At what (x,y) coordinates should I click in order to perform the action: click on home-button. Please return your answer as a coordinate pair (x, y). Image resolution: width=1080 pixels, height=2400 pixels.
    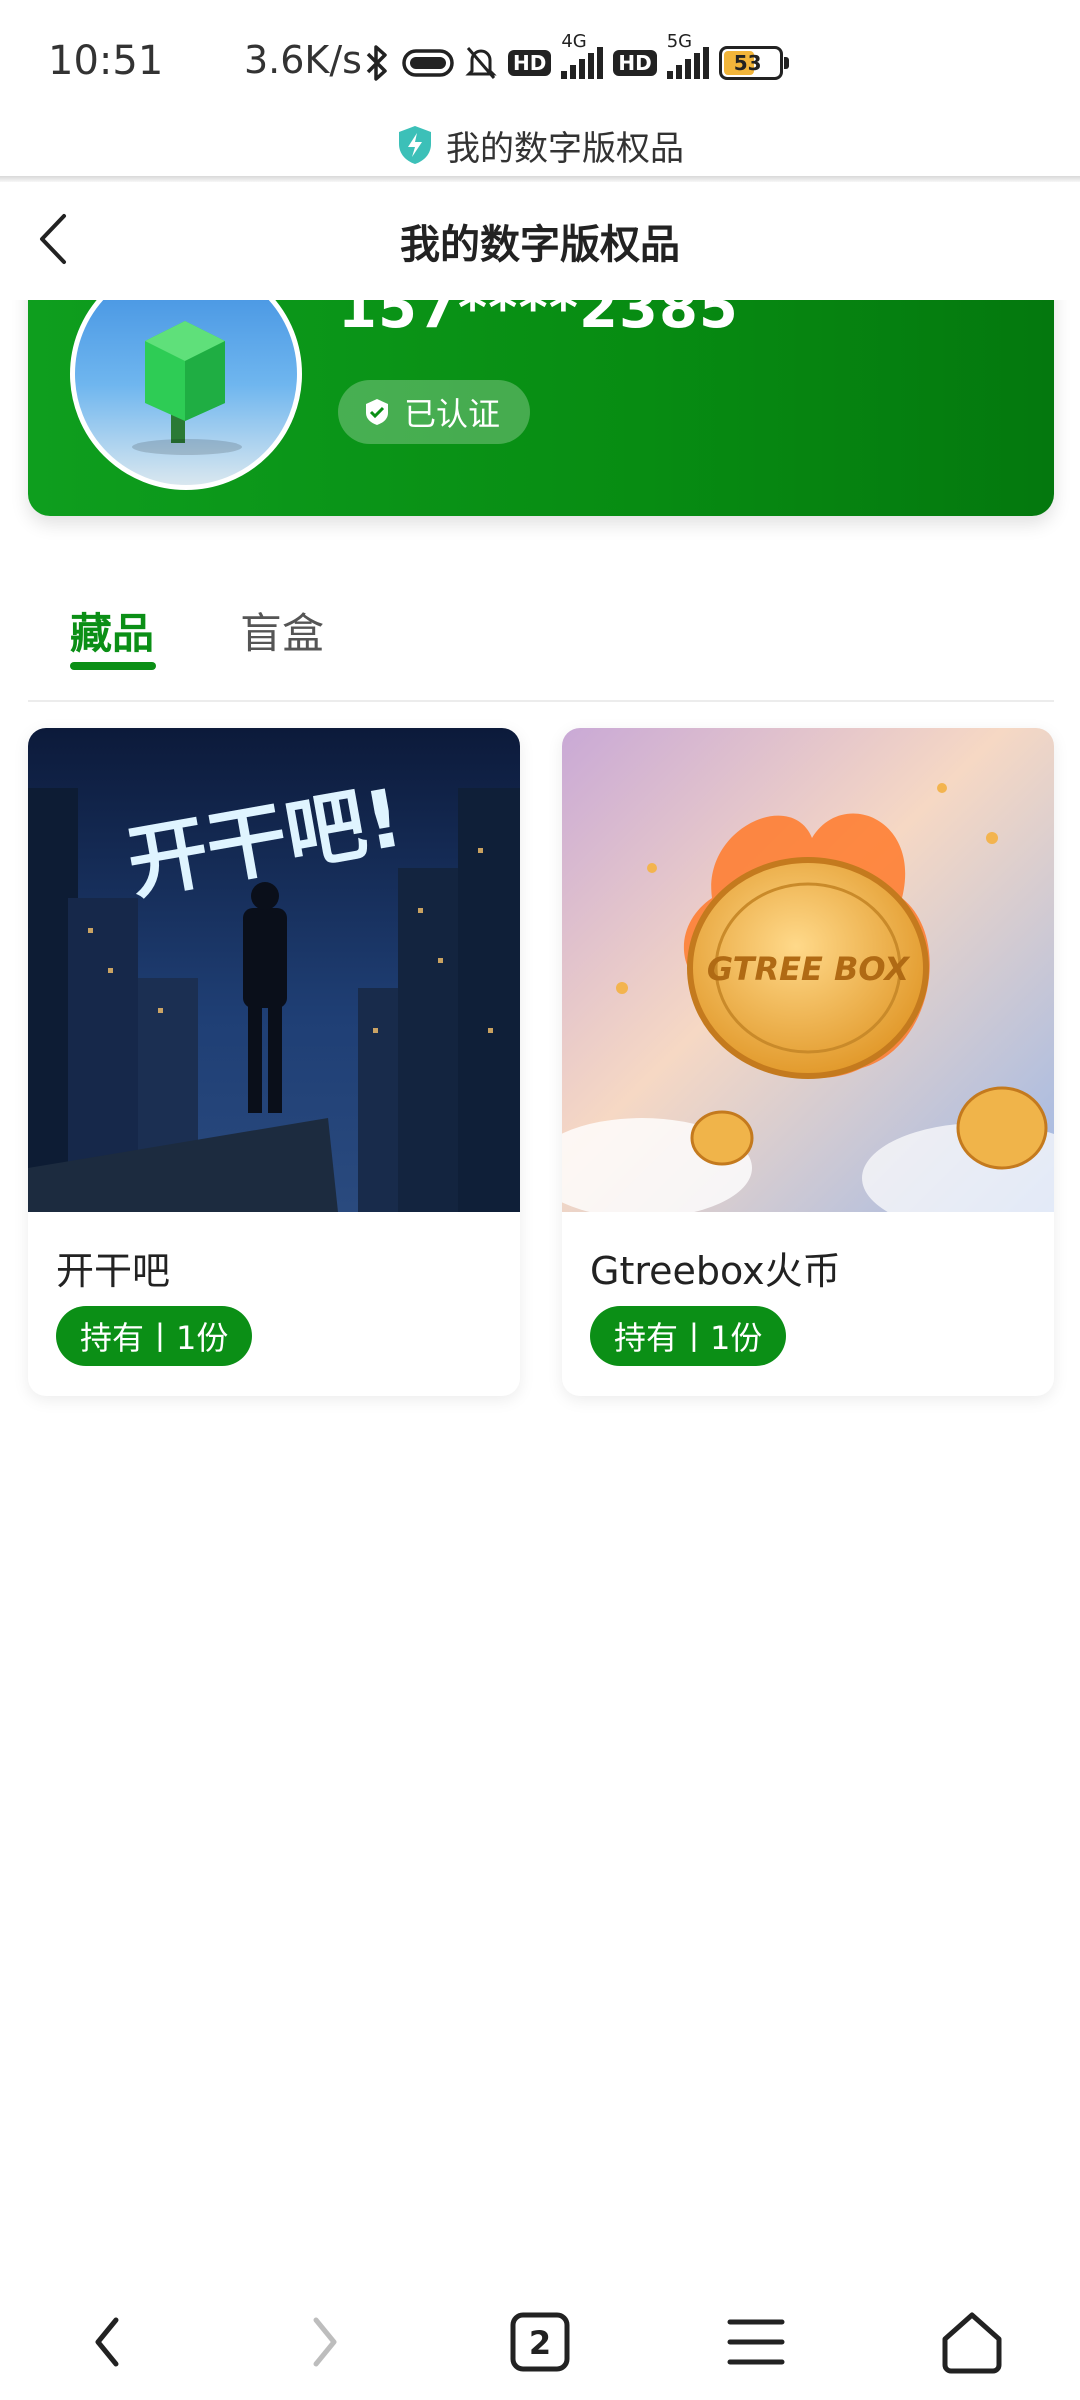
    Looking at the image, I should click on (972, 2342).